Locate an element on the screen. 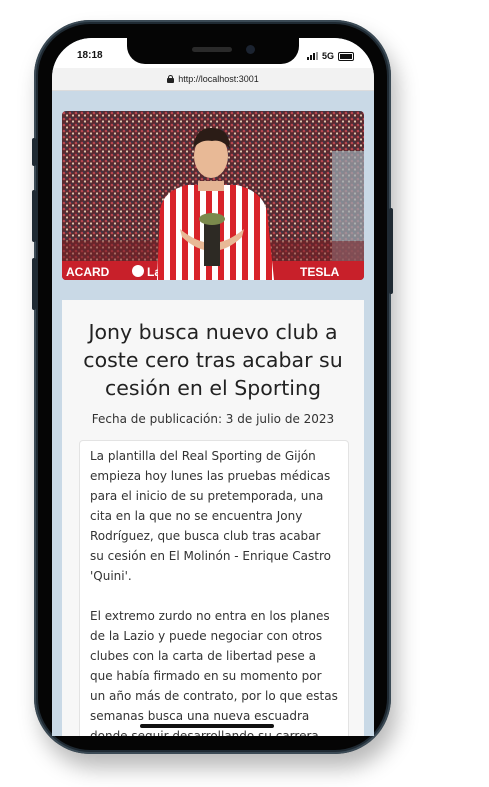 Image resolution: width=489 pixels, height=787 pixels. article-hero-image: ACARD LaLiga TESLA is located at coordinates (213, 195).